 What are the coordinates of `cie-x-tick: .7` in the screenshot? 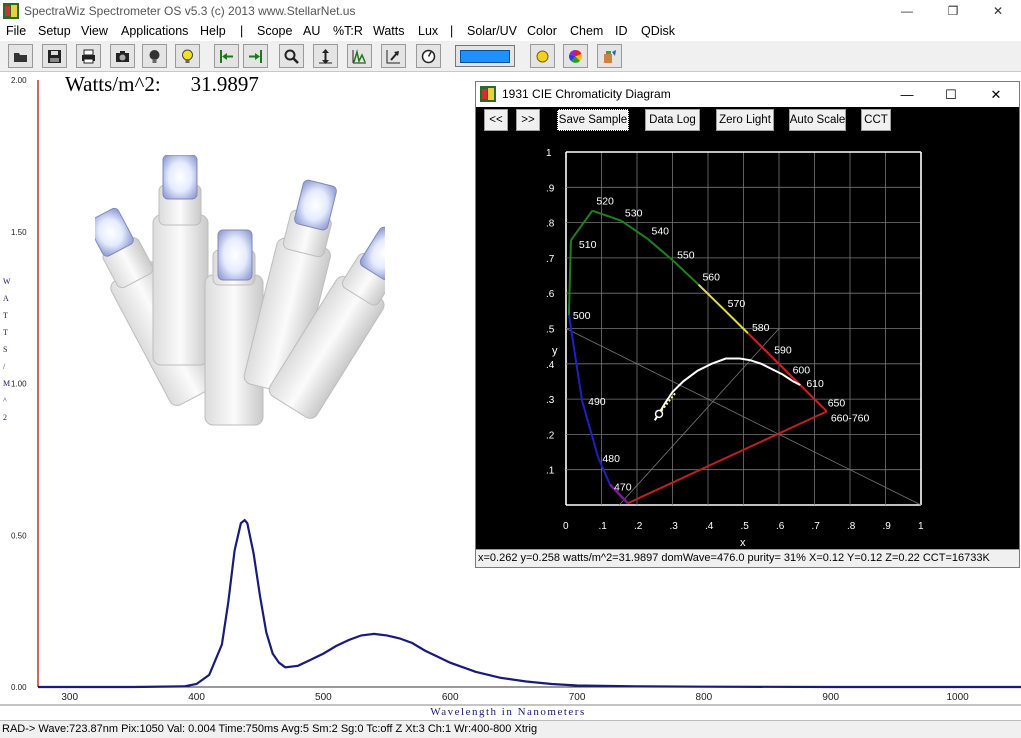 It's located at (816, 526).